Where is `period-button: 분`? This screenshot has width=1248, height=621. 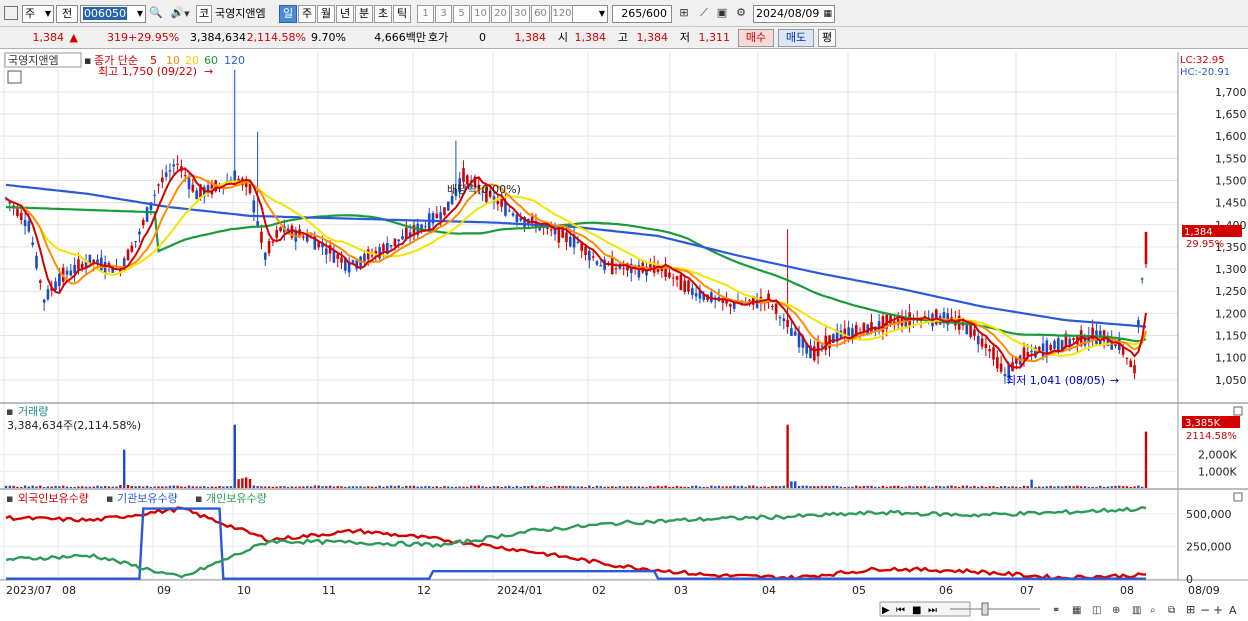
period-button: 분 is located at coordinates (364, 14).